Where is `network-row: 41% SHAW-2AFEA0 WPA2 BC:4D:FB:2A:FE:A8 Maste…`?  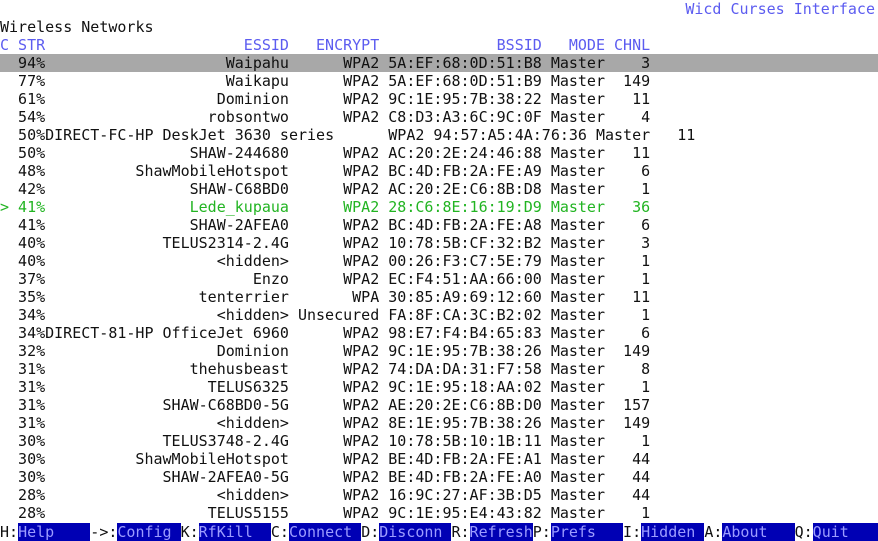
network-row: 41% SHAW-2AFEA0 WPA2 BC:4D:FB:2A:FE:A8 Maste… is located at coordinates (439, 225).